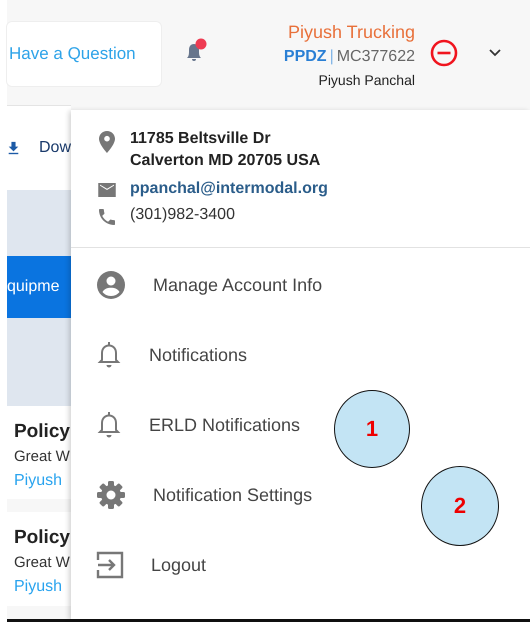  Describe the element at coordinates (107, 217) in the screenshot. I see `phone-icon` at that location.